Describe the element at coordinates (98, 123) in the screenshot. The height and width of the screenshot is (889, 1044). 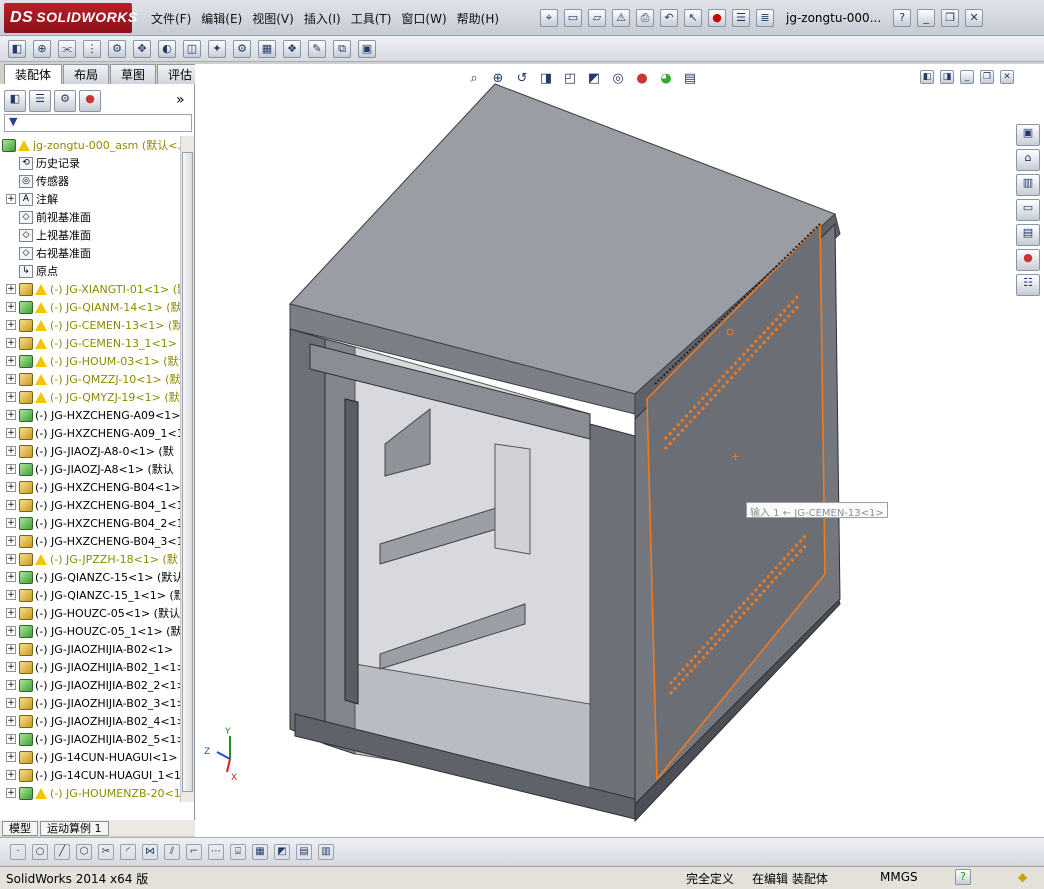
I see `tree-filter: ▼` at that location.